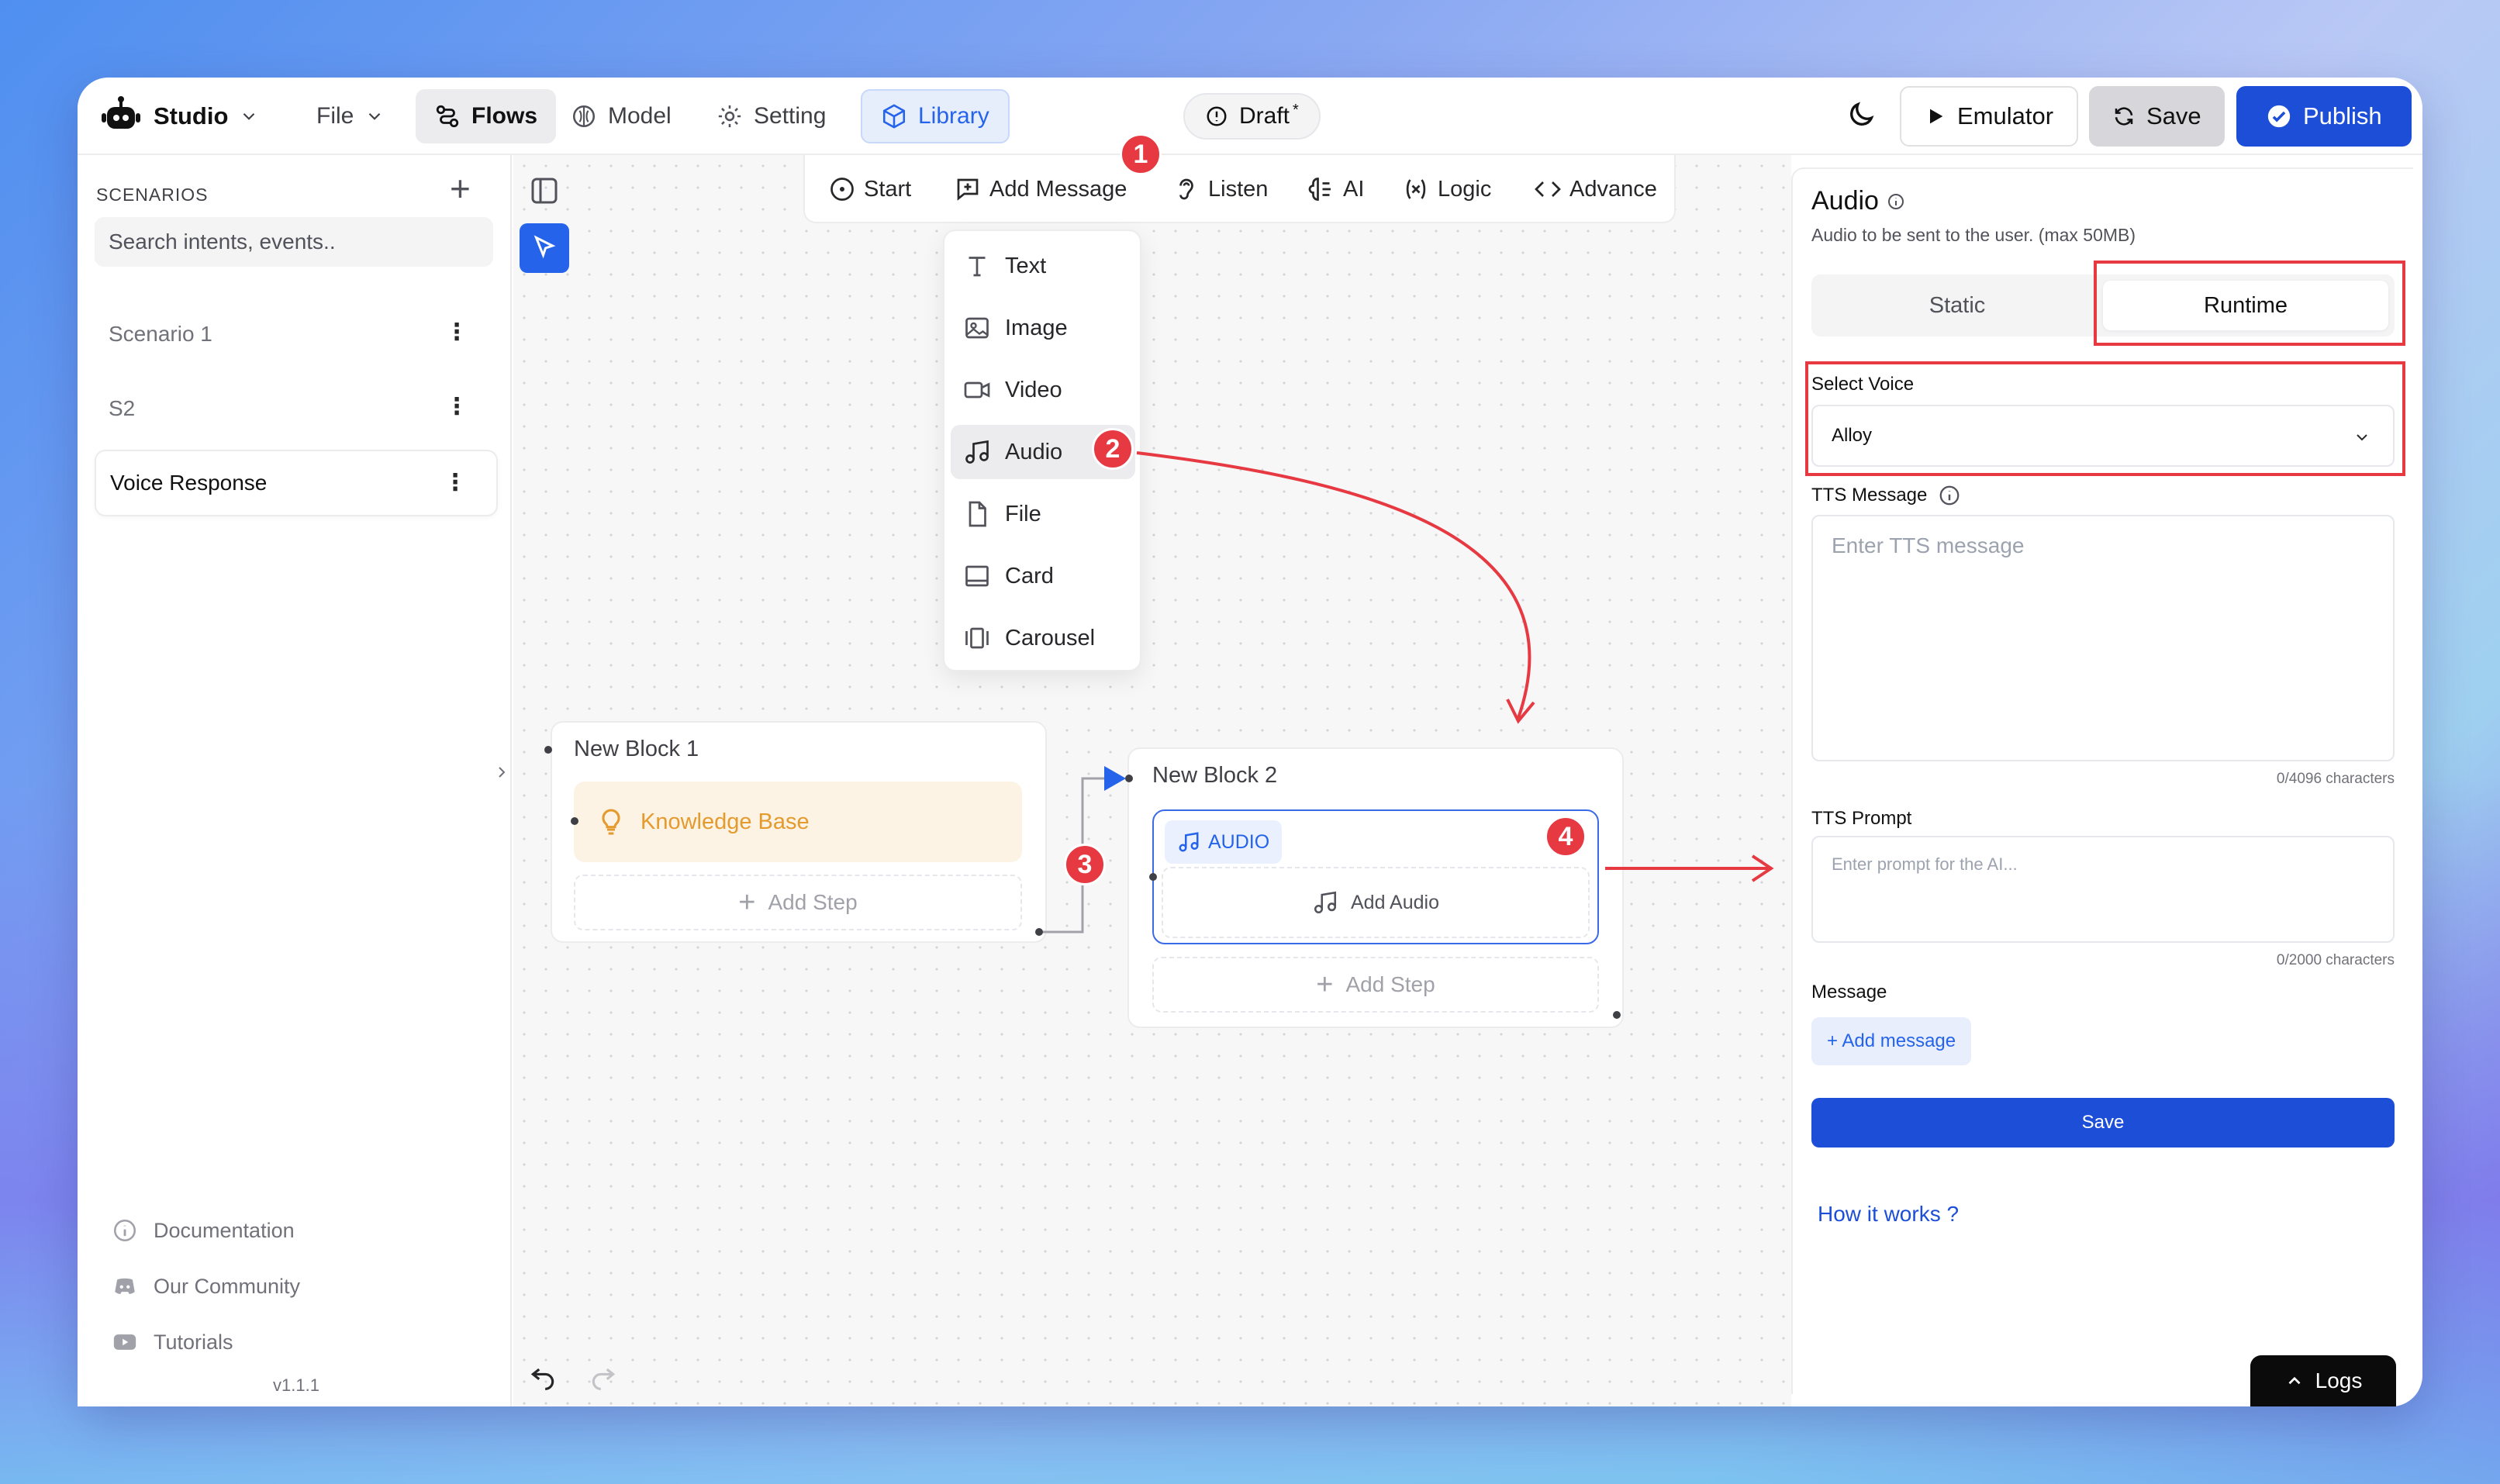  What do you see at coordinates (503, 772) in the screenshot?
I see `collapse-handle-icon` at bounding box center [503, 772].